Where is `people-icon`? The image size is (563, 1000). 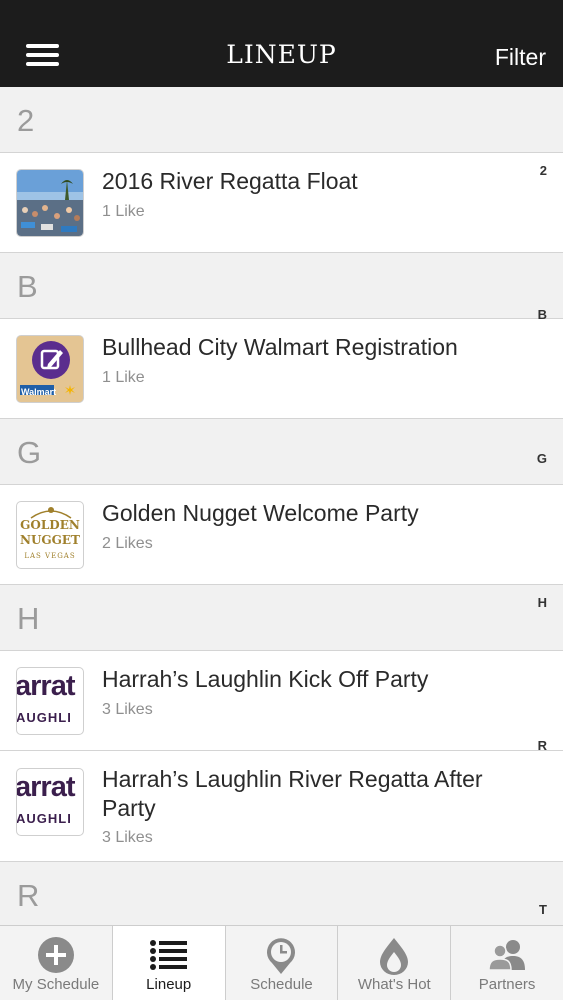
people-icon is located at coordinates (507, 956).